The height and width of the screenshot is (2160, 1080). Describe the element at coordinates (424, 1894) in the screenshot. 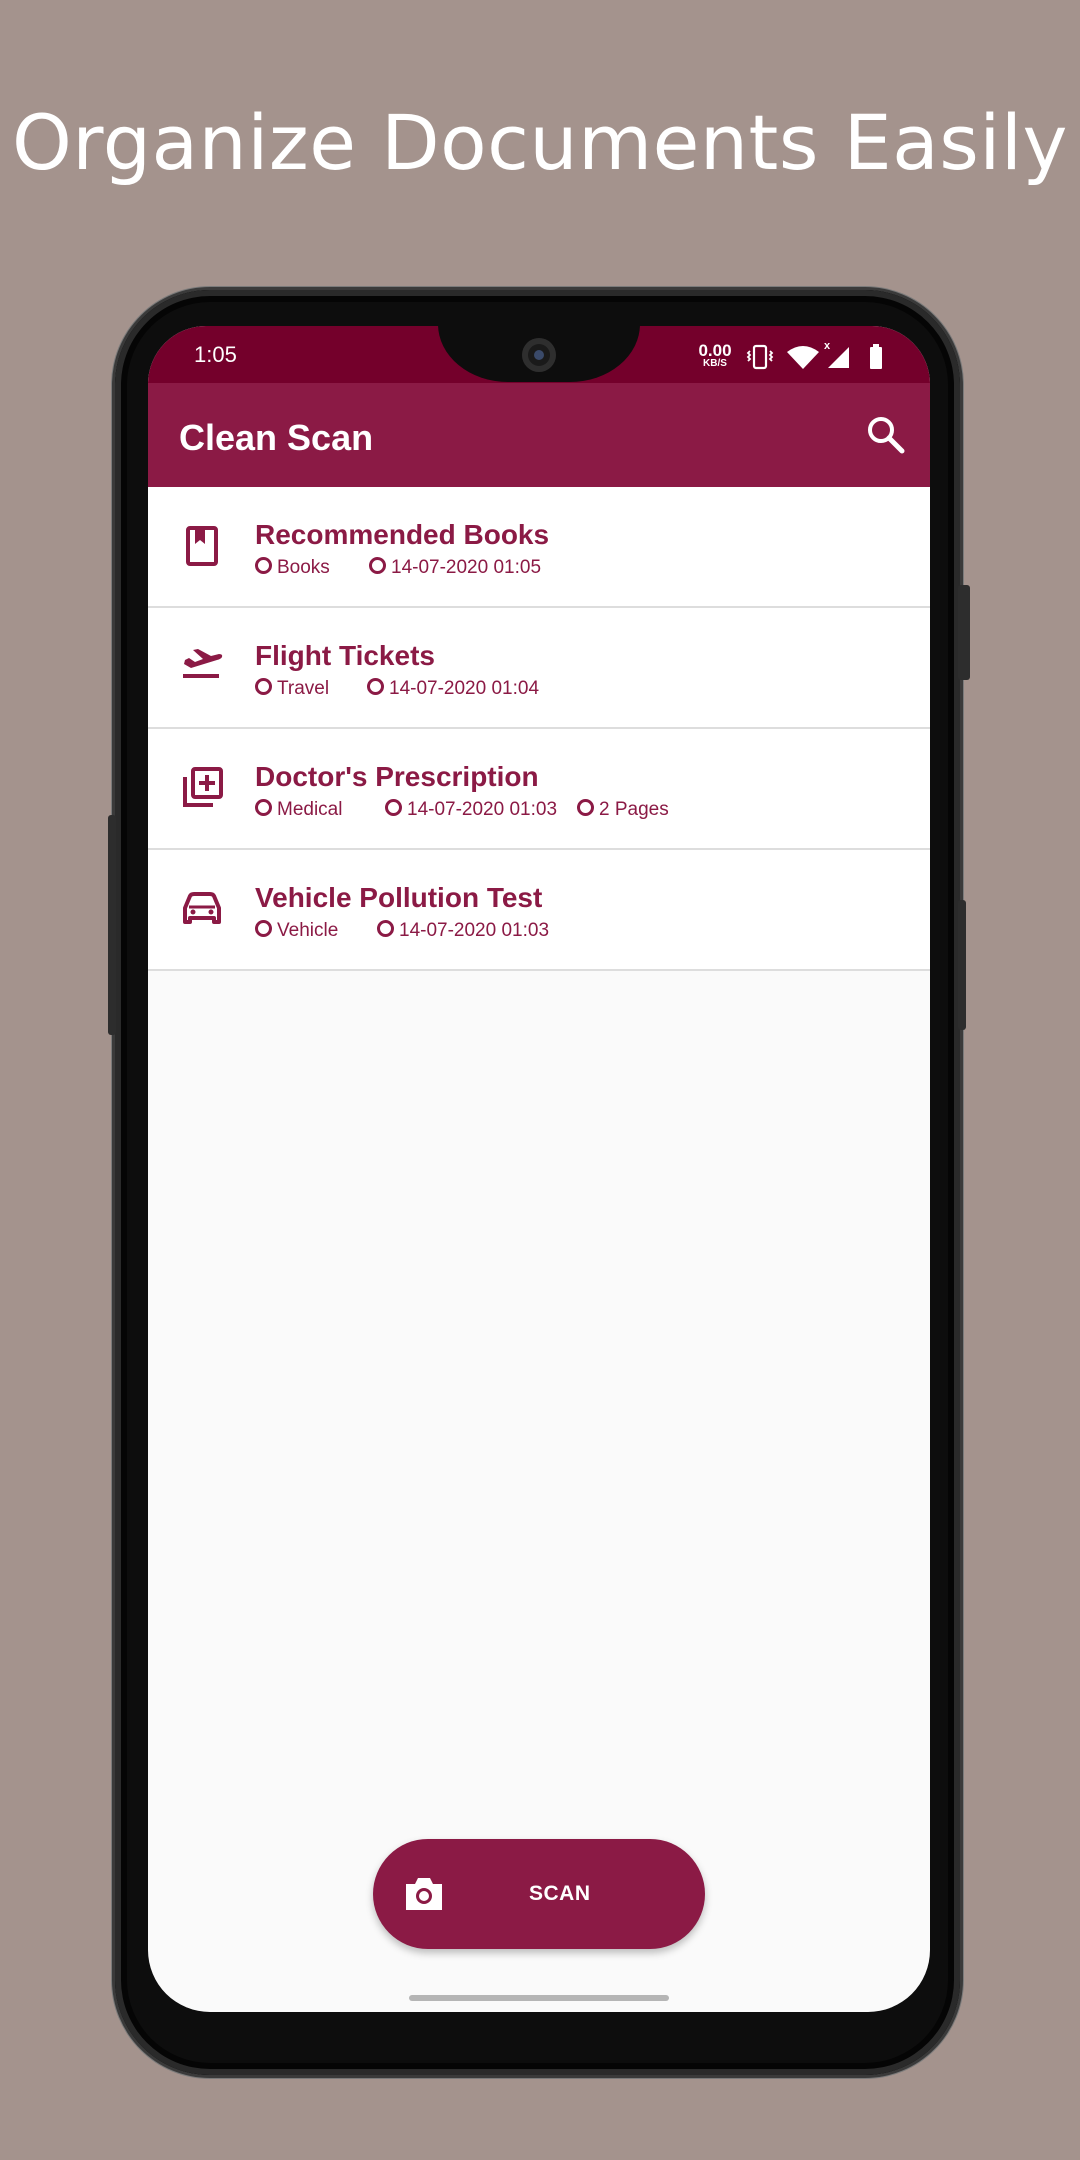

I see `camera-icon` at that location.